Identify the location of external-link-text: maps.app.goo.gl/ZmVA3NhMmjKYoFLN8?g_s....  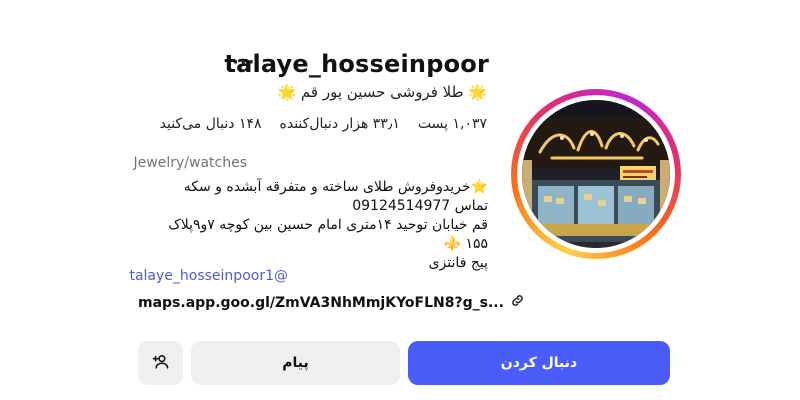
(321, 303).